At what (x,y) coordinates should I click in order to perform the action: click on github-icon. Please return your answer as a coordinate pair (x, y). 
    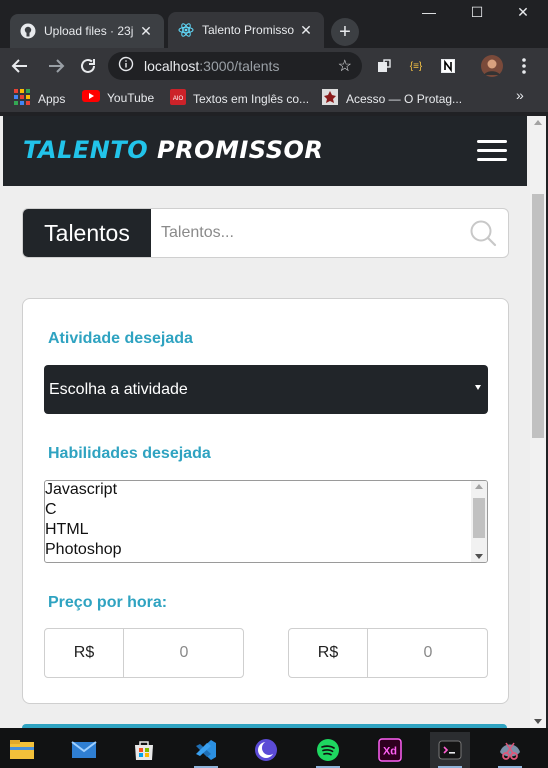
    Looking at the image, I should click on (28, 31).